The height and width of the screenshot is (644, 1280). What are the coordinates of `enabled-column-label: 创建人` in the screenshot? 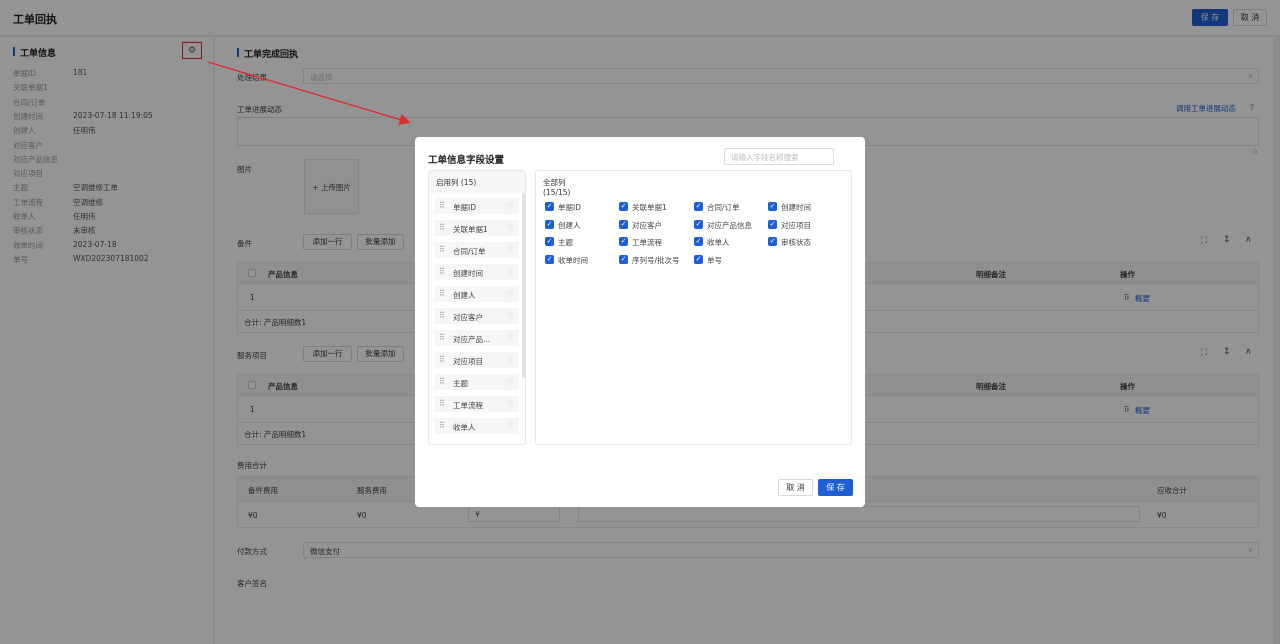 It's located at (464, 295).